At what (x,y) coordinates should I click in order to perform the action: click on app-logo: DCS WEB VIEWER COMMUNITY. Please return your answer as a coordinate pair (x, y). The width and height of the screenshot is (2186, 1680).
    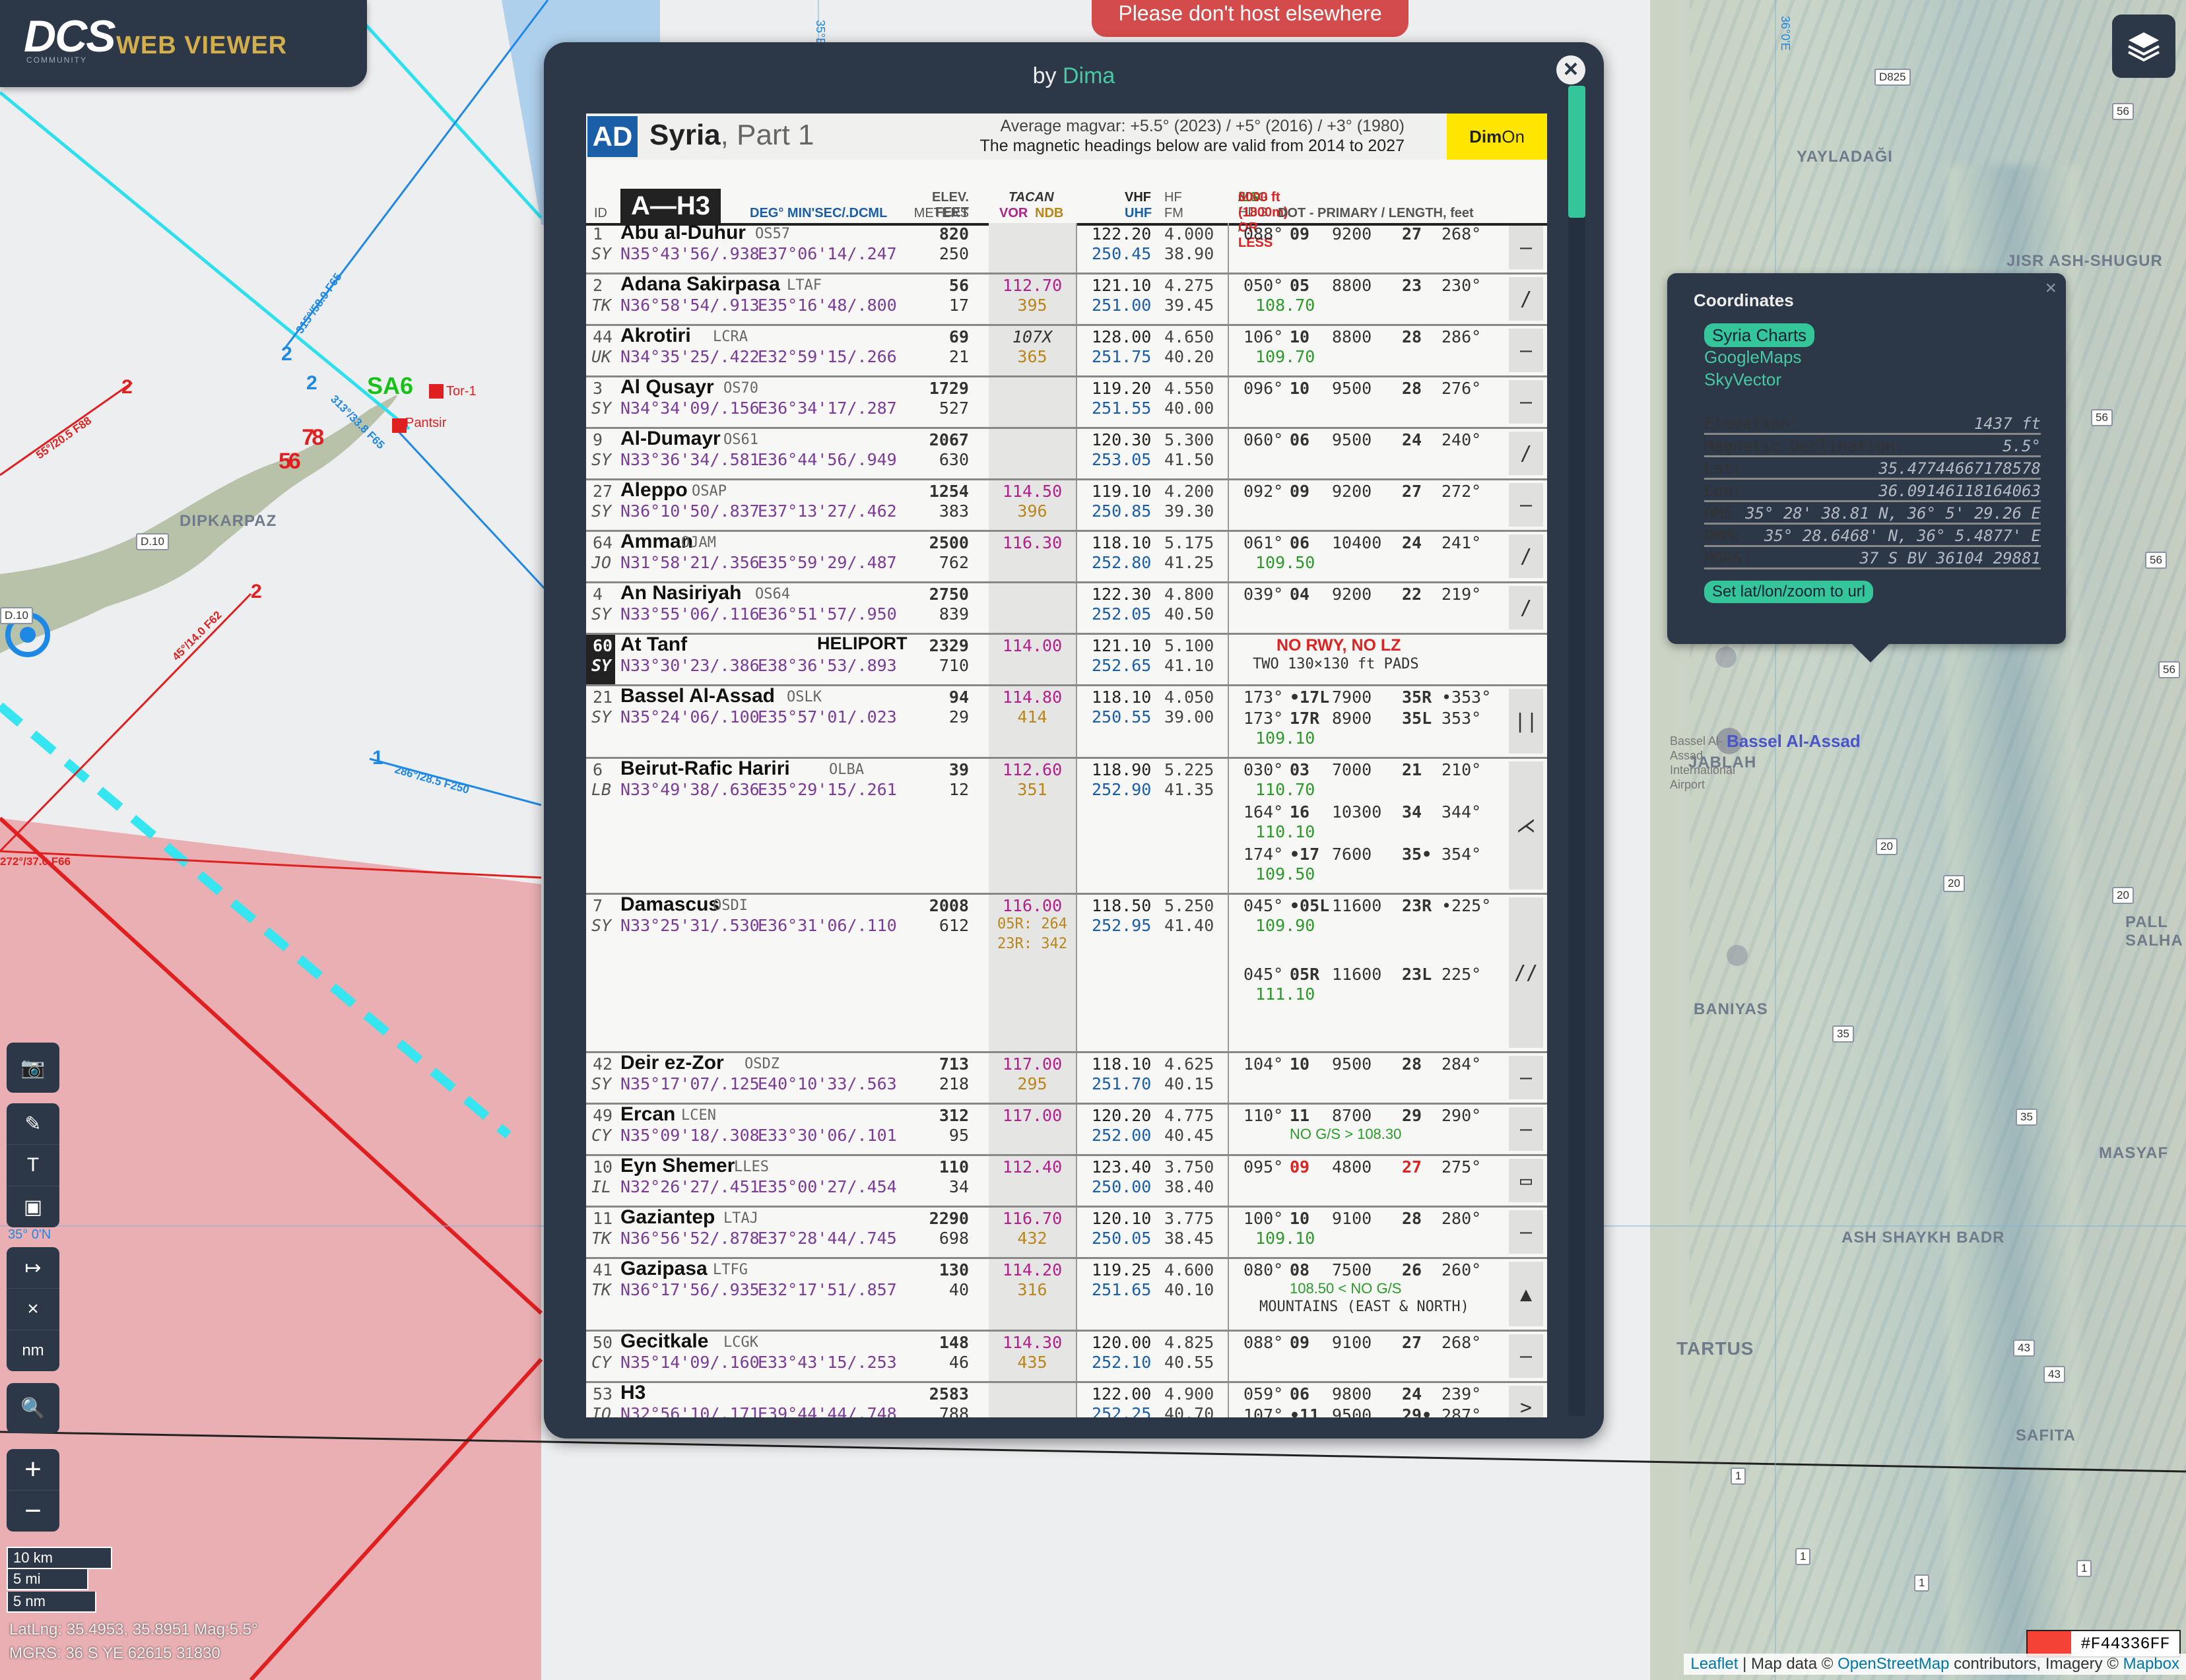
    Looking at the image, I should click on (184, 43).